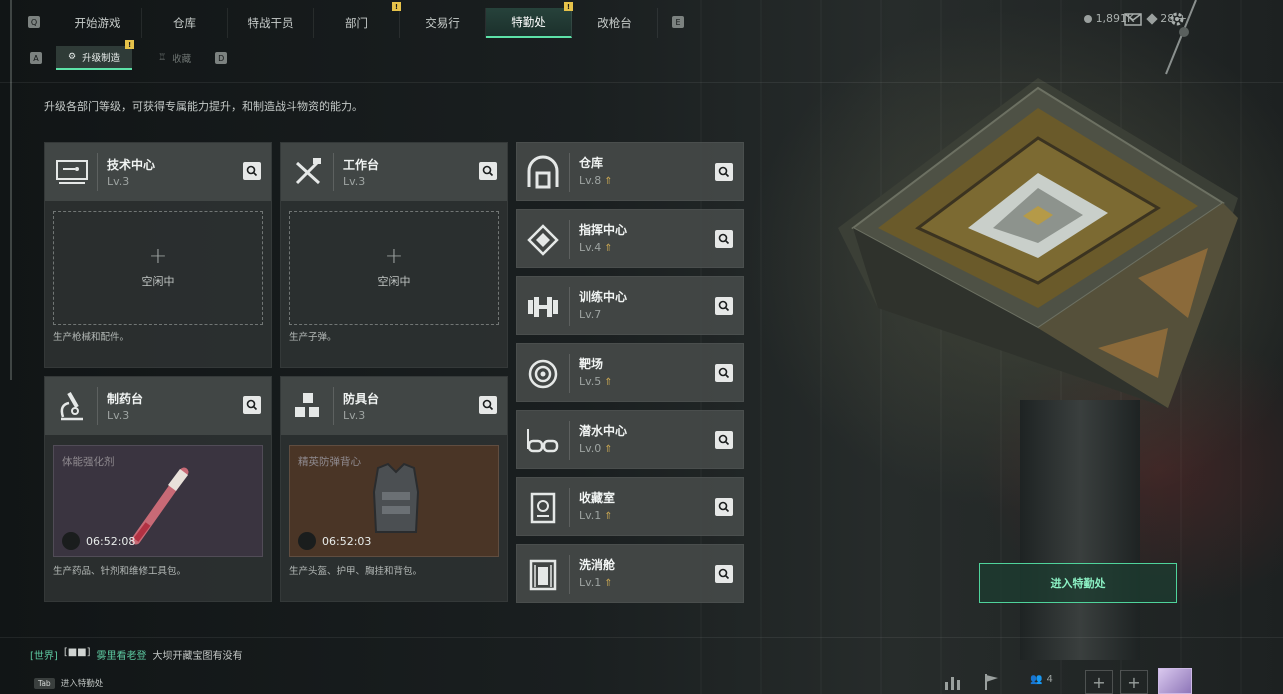 This screenshot has height=694, width=1283. I want to click on tab-special-ops: 特勤处!, so click(529, 20).